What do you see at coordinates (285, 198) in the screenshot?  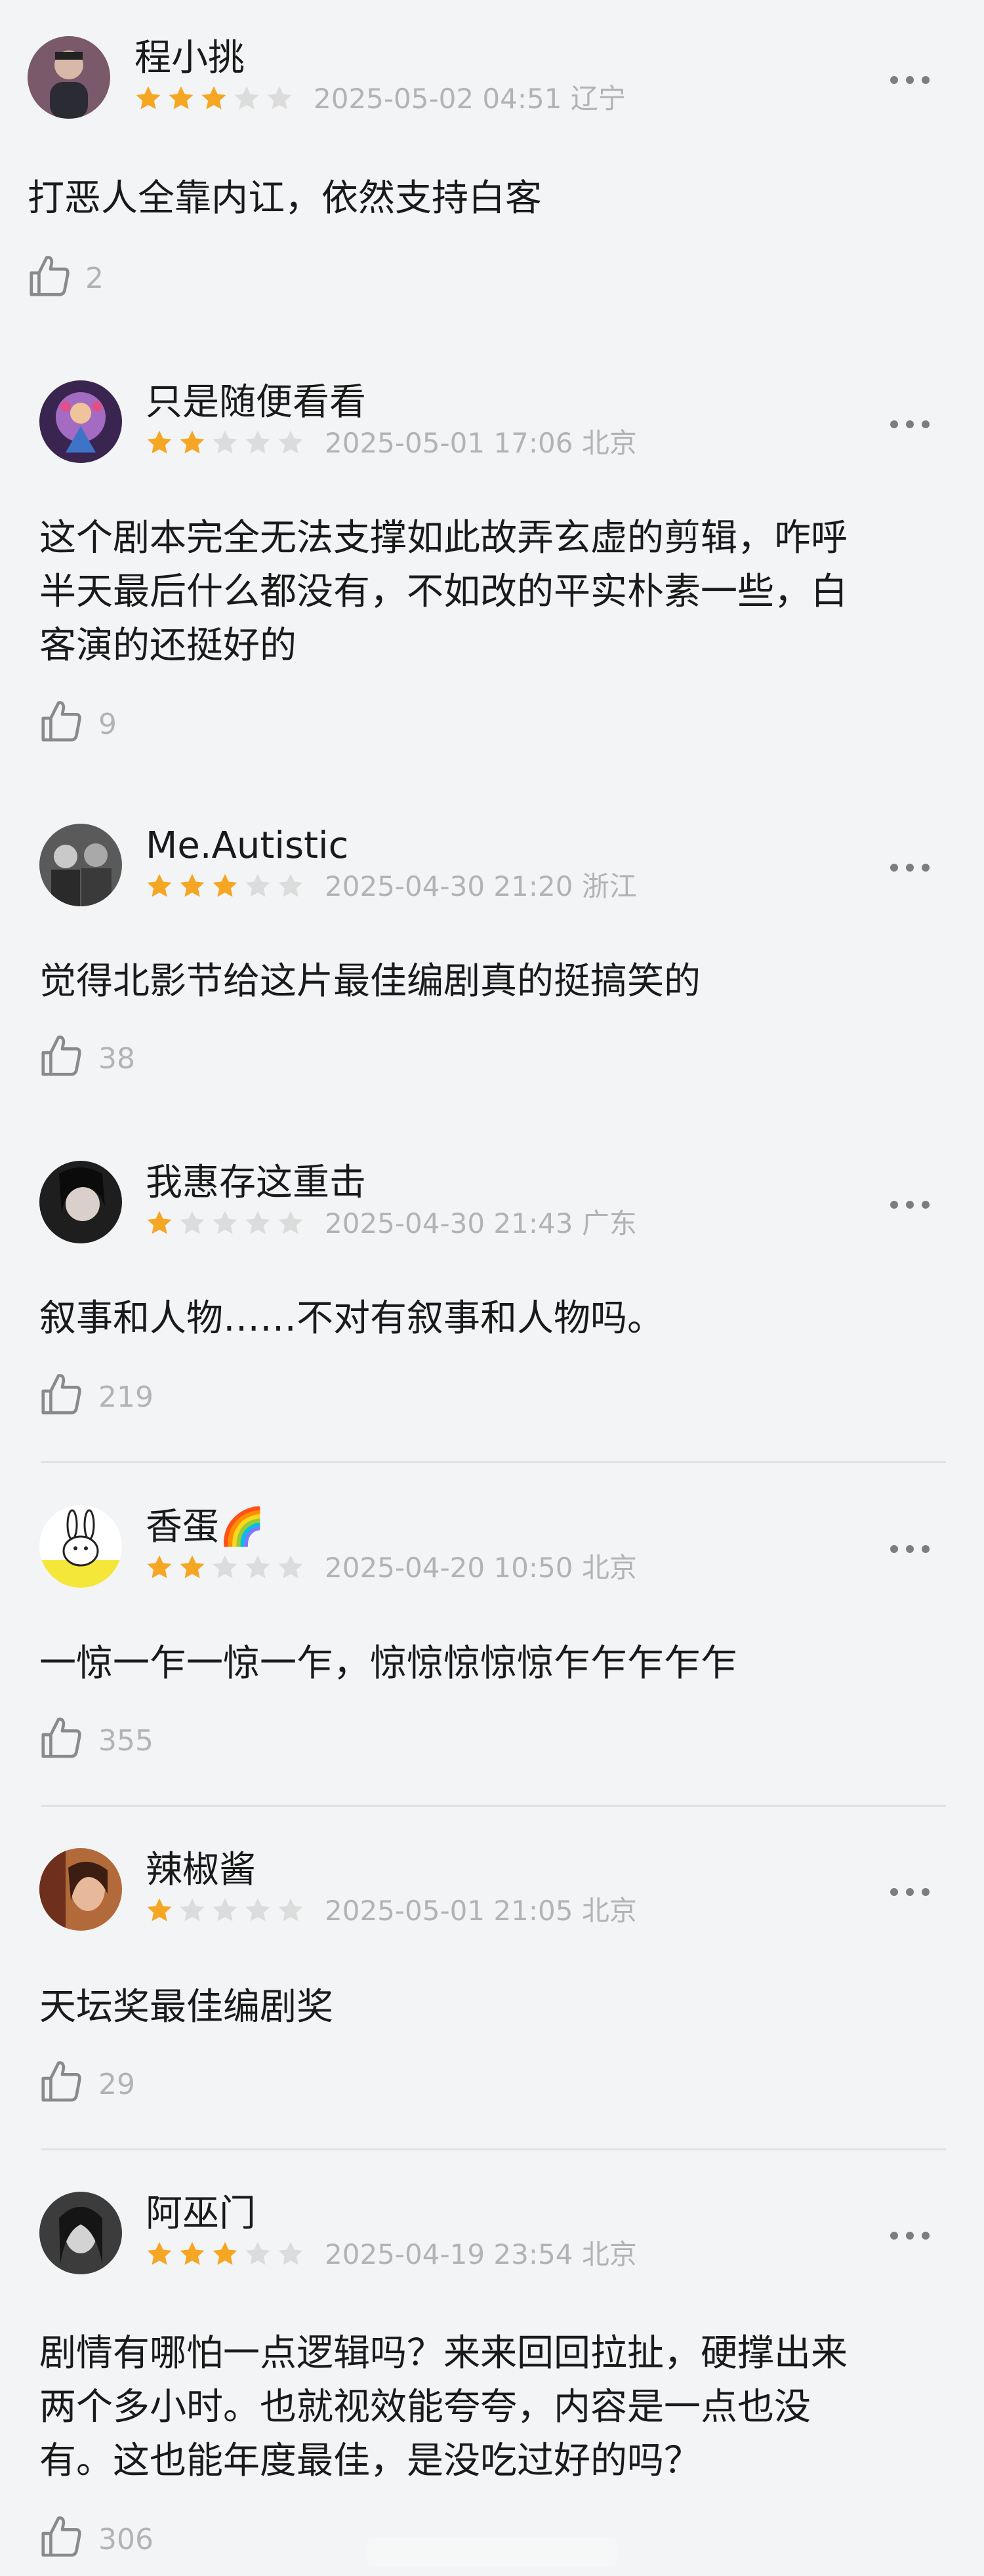 I see `review-text-line: 打恶人全靠内讧，依然支持白客` at bounding box center [285, 198].